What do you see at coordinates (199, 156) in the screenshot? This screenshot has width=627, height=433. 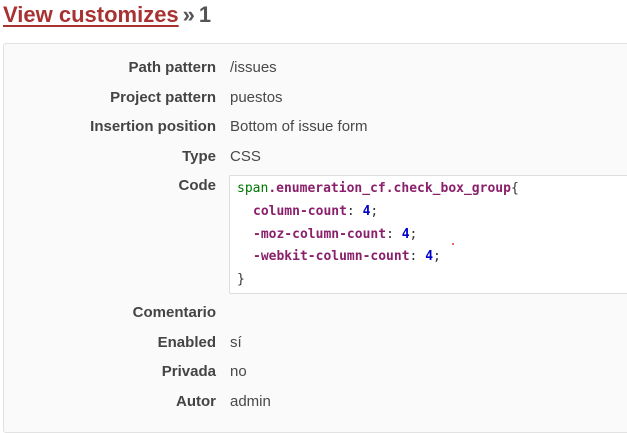 I see `type-label: Type` at bounding box center [199, 156].